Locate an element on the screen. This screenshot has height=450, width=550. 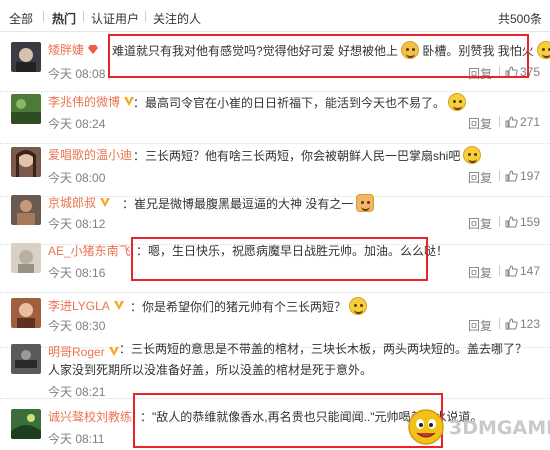
like-button: 159 is located at coordinates (522, 222).